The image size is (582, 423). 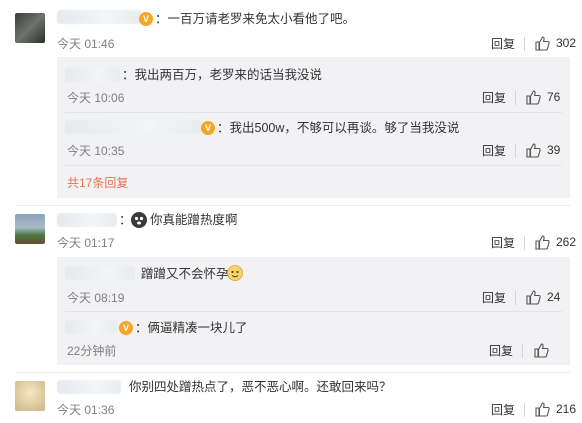 I want to click on reply-text: ：我出500w，不够可以再谈。够了当我没说, so click(x=338, y=128).